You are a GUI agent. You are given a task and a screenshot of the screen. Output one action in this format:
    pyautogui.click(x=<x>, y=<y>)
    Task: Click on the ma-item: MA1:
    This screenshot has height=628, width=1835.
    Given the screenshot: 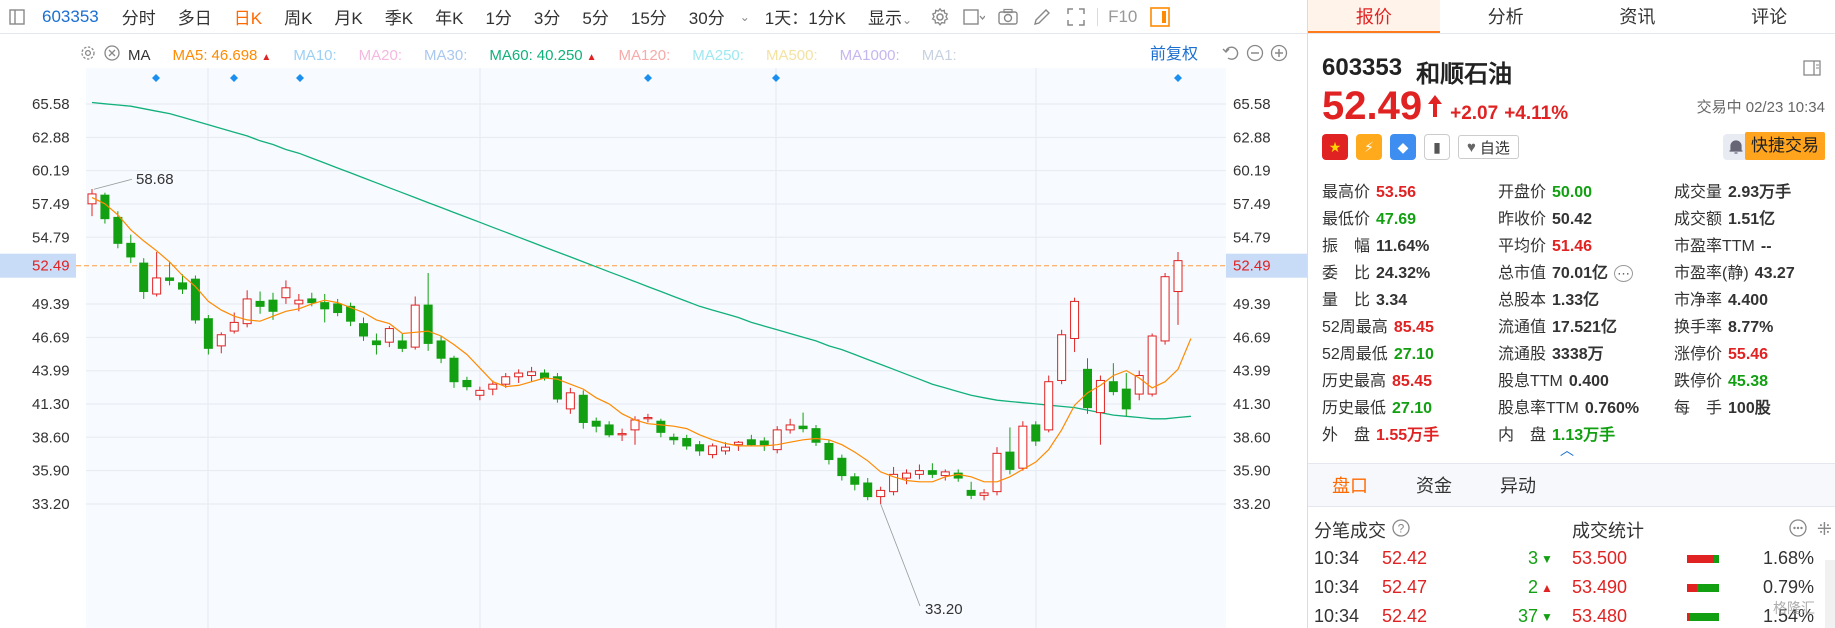 What is the action you would take?
    pyautogui.click(x=939, y=55)
    